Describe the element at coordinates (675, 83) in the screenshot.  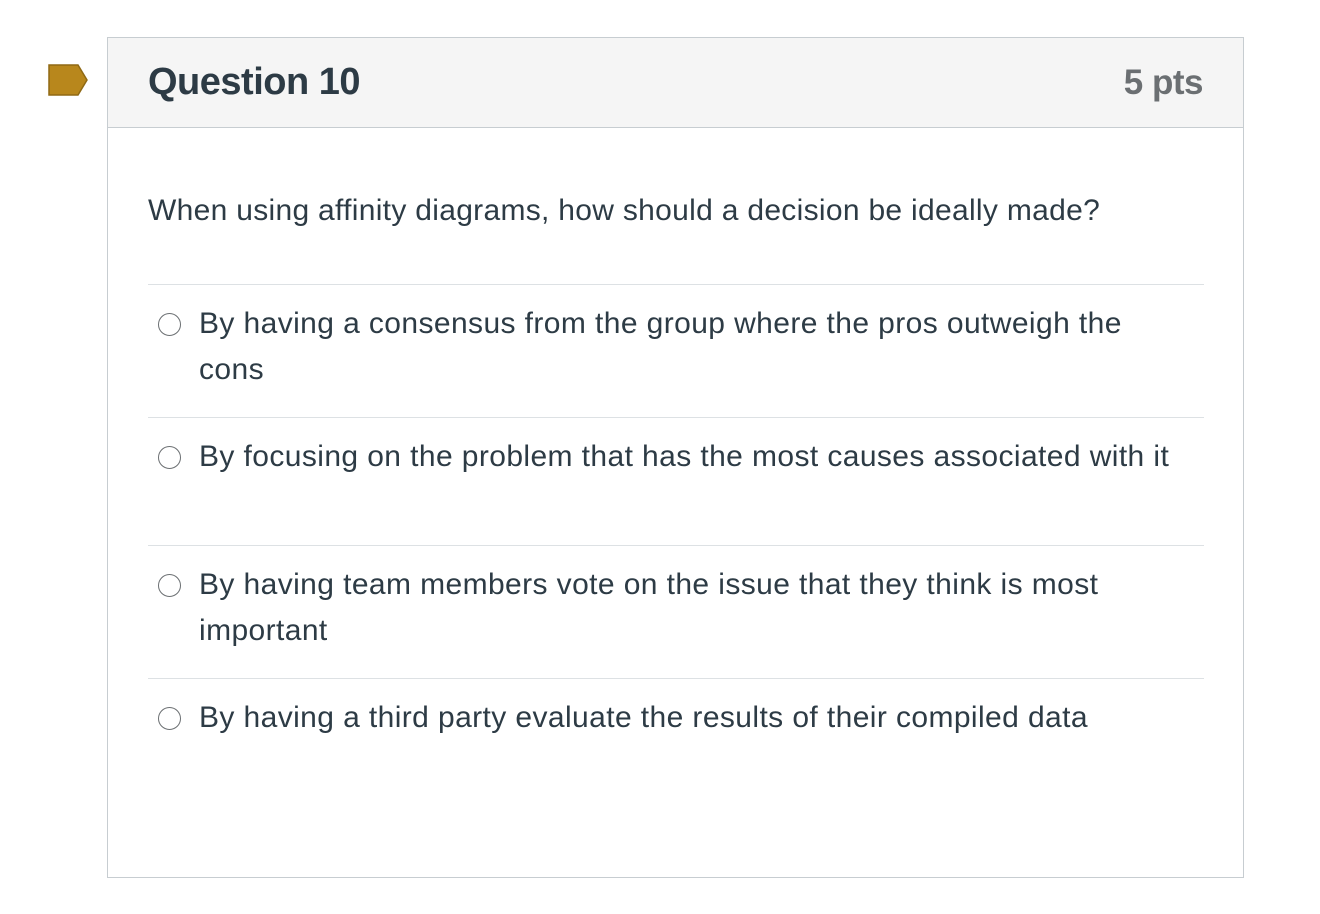
I see `question-header: Question 10 5 pts` at that location.